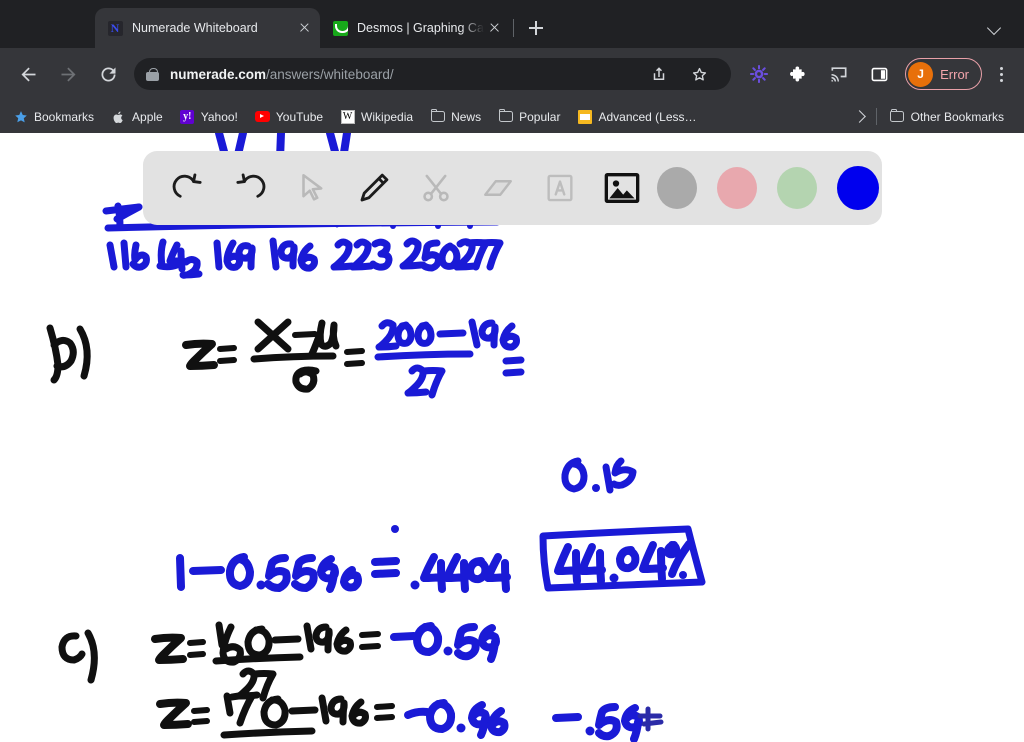 This screenshot has height=742, width=1024. I want to click on bookmark-item-wikipedia: W Wikipedia, so click(376, 116).